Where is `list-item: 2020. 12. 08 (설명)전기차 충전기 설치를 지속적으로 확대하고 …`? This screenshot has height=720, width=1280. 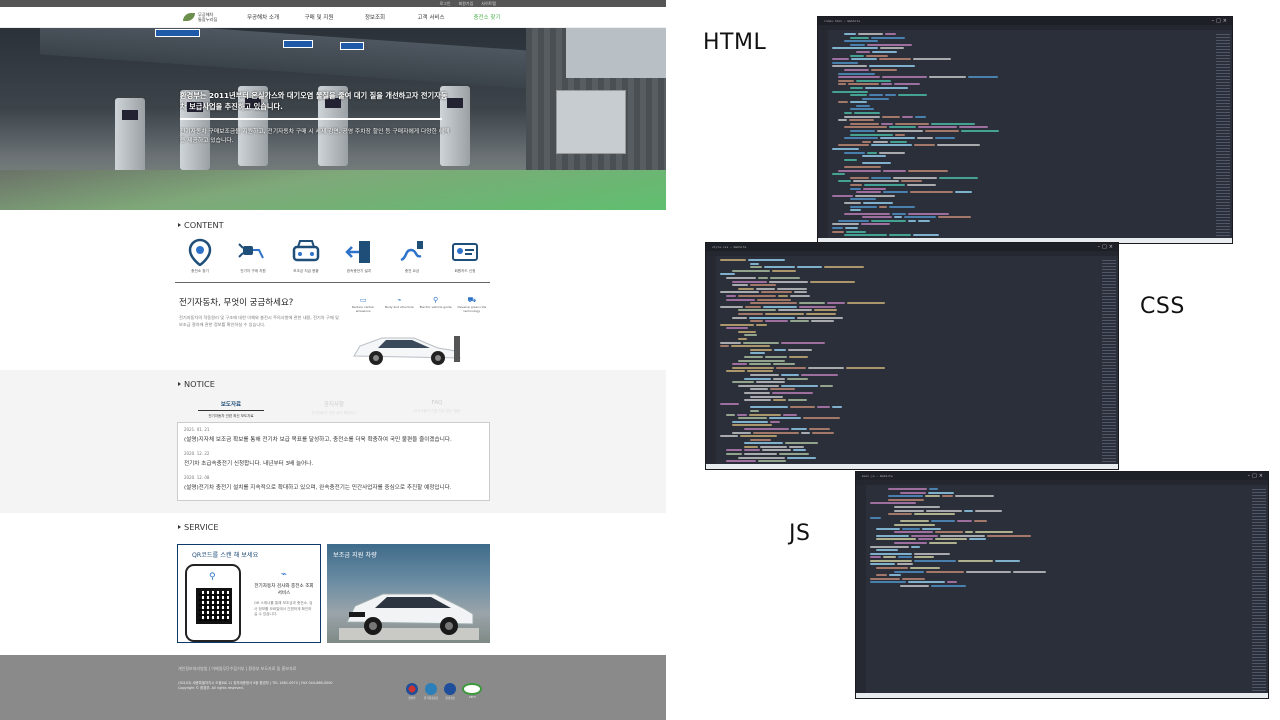
list-item: 2020. 12. 08 (설명)전기차 충전기 설치를 지속적으로 확대하고 … is located at coordinates (333, 483).